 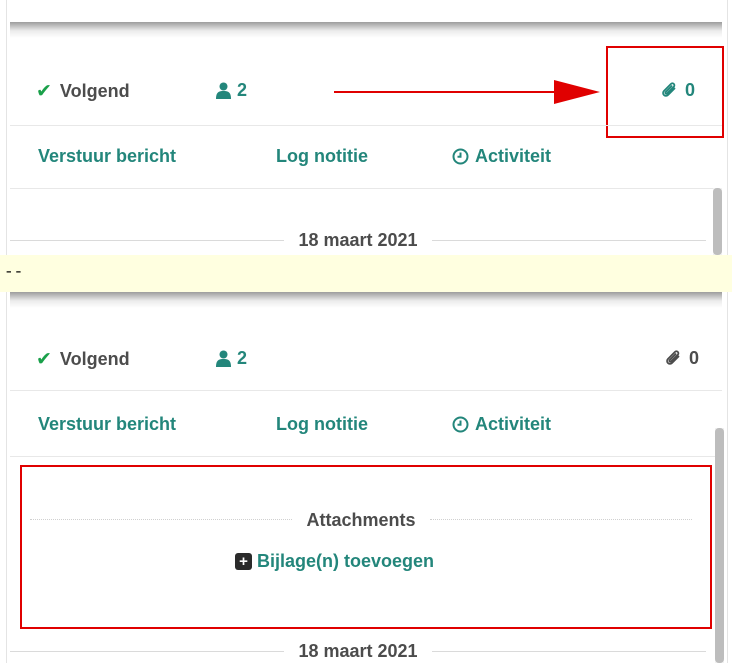 I want to click on plus-square-icon: +, so click(x=243, y=561).